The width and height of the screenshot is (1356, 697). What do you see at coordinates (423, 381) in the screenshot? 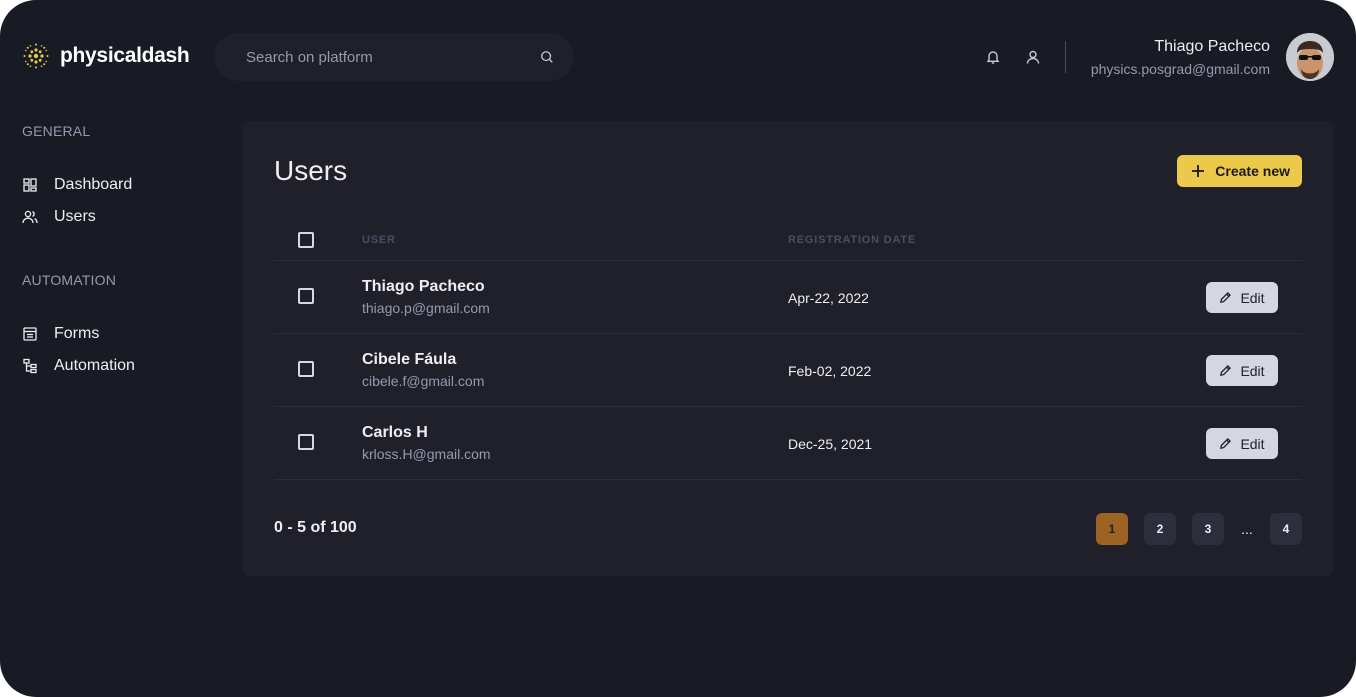
I see `user-email: cibele.f@gmail.com` at bounding box center [423, 381].